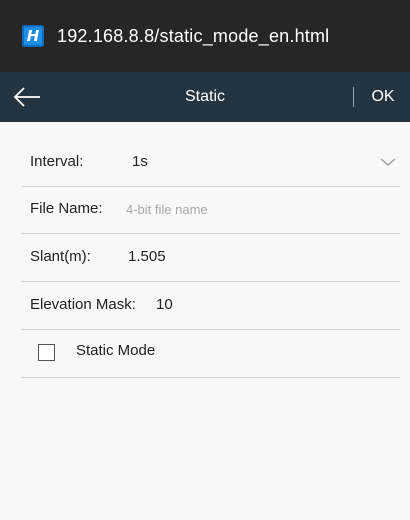 Image resolution: width=410 pixels, height=520 pixels. What do you see at coordinates (211, 257) in the screenshot?
I see `slant-row: Slant(m): 1.505` at bounding box center [211, 257].